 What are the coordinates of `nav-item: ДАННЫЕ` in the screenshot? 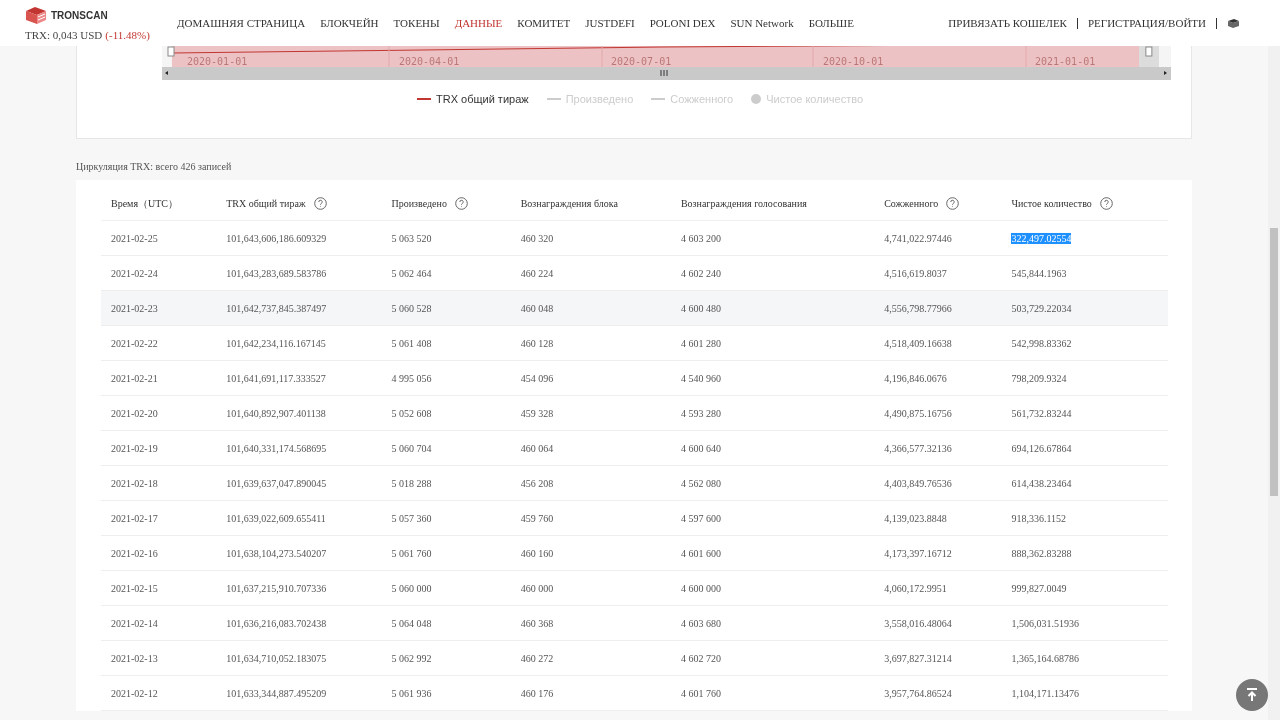 It's located at (478, 23).